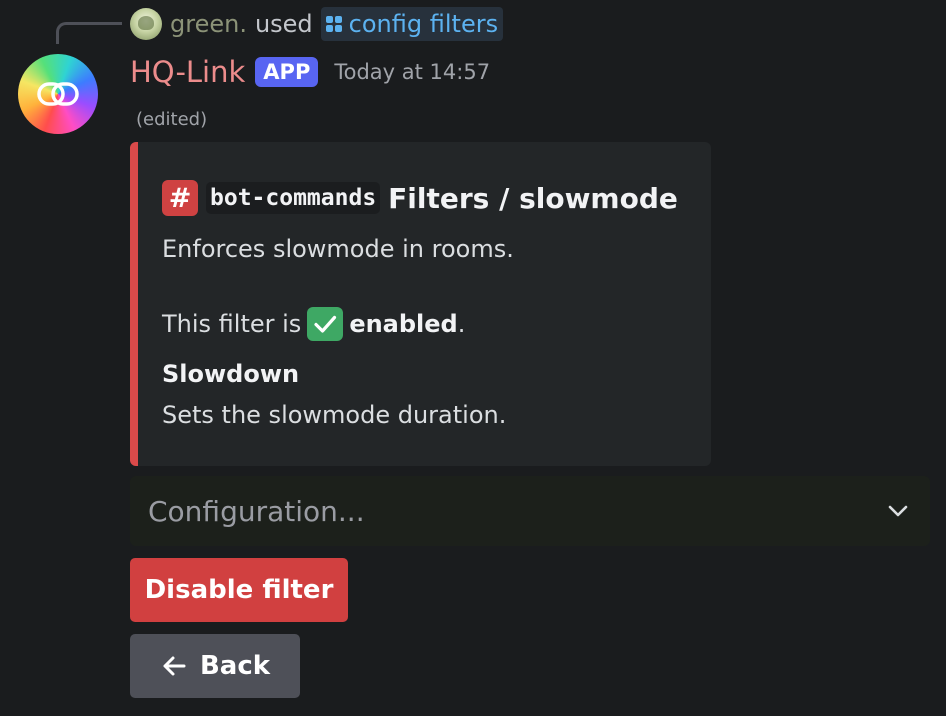 The image size is (946, 716). I want to click on status-prefix: This filter is, so click(232, 324).